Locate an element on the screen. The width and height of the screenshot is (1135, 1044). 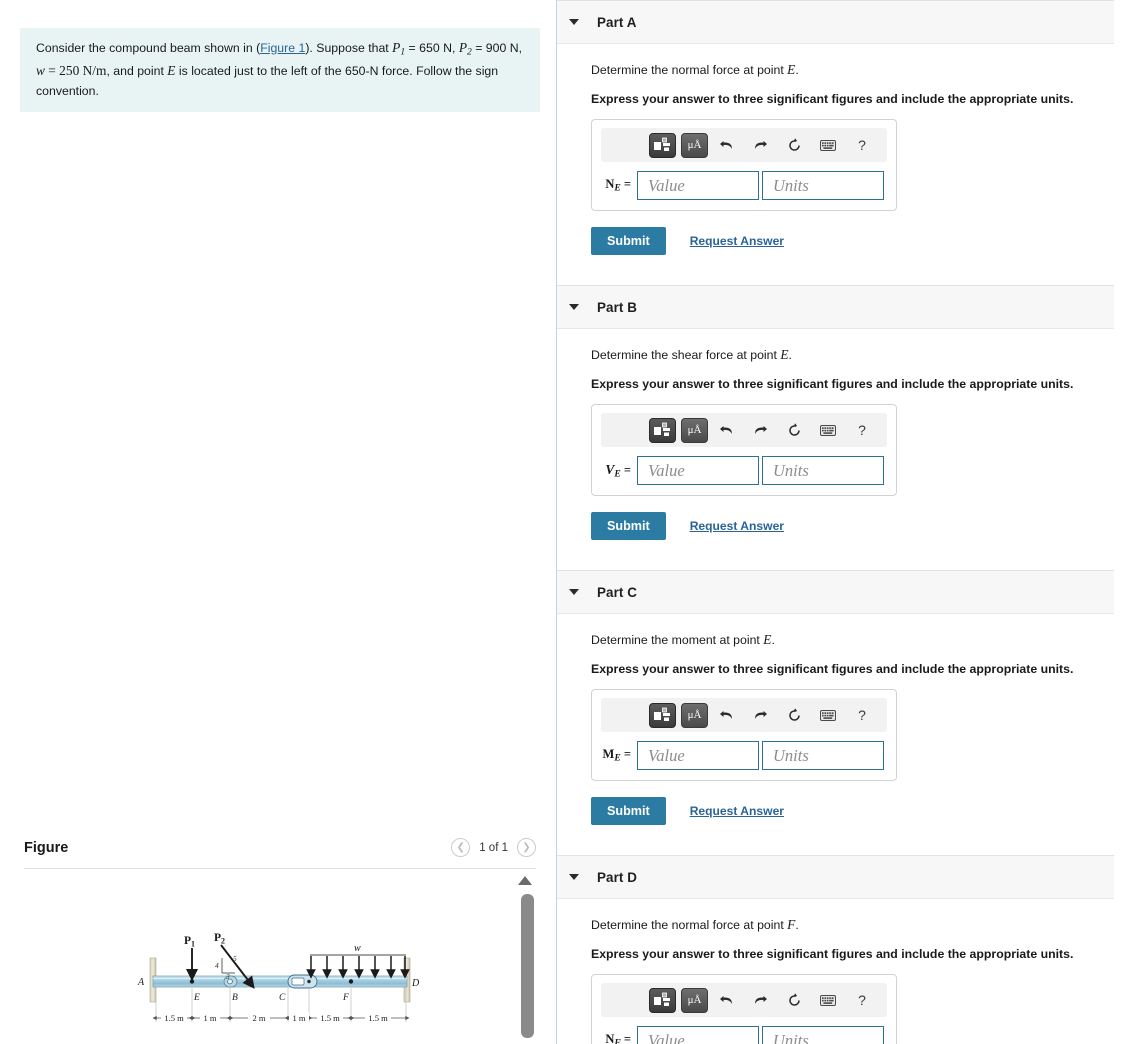
field-var: N is located at coordinates (610, 184).